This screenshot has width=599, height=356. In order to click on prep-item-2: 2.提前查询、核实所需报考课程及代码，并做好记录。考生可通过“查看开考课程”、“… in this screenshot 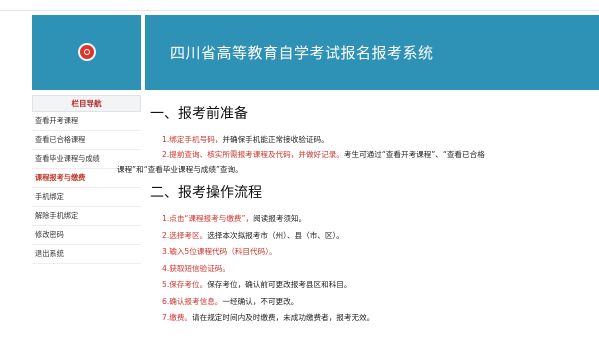, I will do `click(374, 154)`.